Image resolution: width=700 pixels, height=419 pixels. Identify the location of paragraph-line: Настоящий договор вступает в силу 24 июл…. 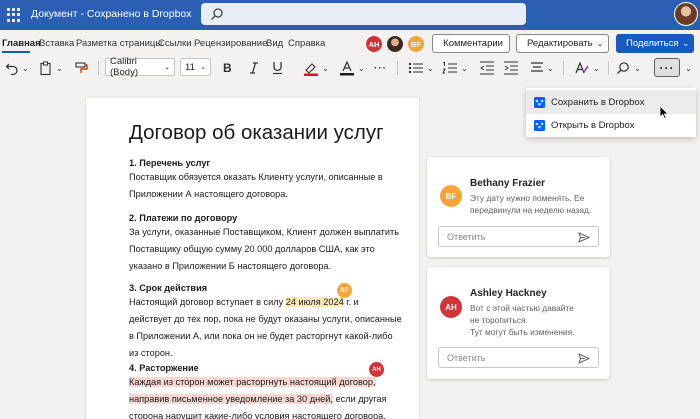
(244, 302).